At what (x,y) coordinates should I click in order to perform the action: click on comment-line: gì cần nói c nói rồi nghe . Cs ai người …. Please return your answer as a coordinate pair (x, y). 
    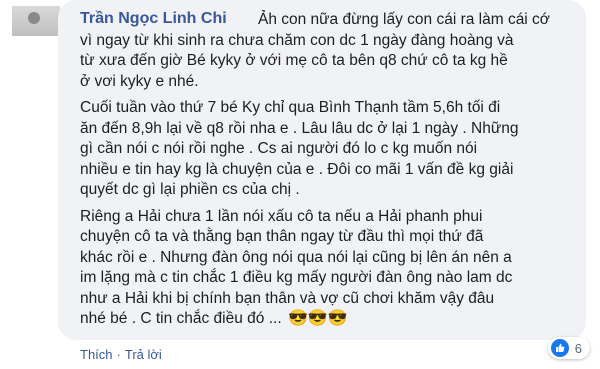
    Looking at the image, I should click on (279, 148).